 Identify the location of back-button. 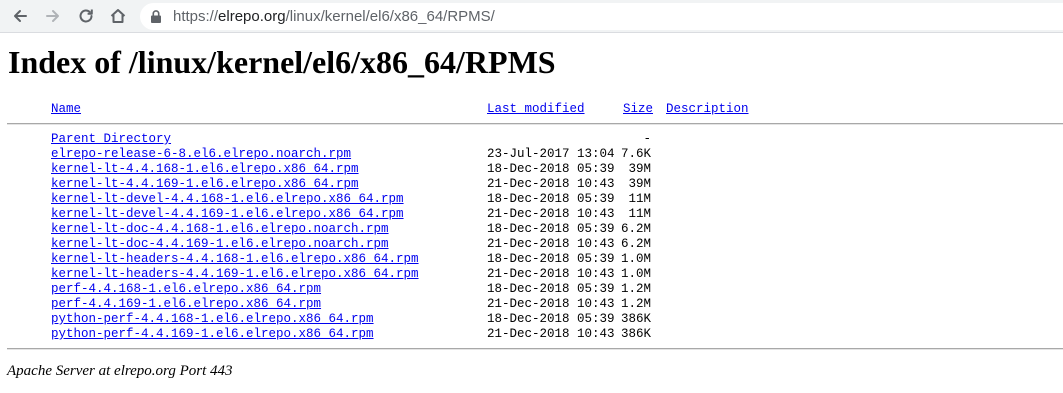
(20, 16).